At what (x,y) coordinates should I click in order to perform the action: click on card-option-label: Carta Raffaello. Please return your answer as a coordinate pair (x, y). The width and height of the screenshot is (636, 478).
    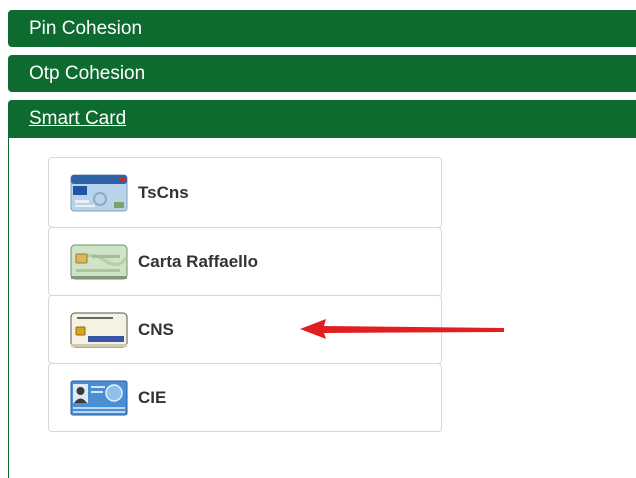
    Looking at the image, I should click on (198, 261).